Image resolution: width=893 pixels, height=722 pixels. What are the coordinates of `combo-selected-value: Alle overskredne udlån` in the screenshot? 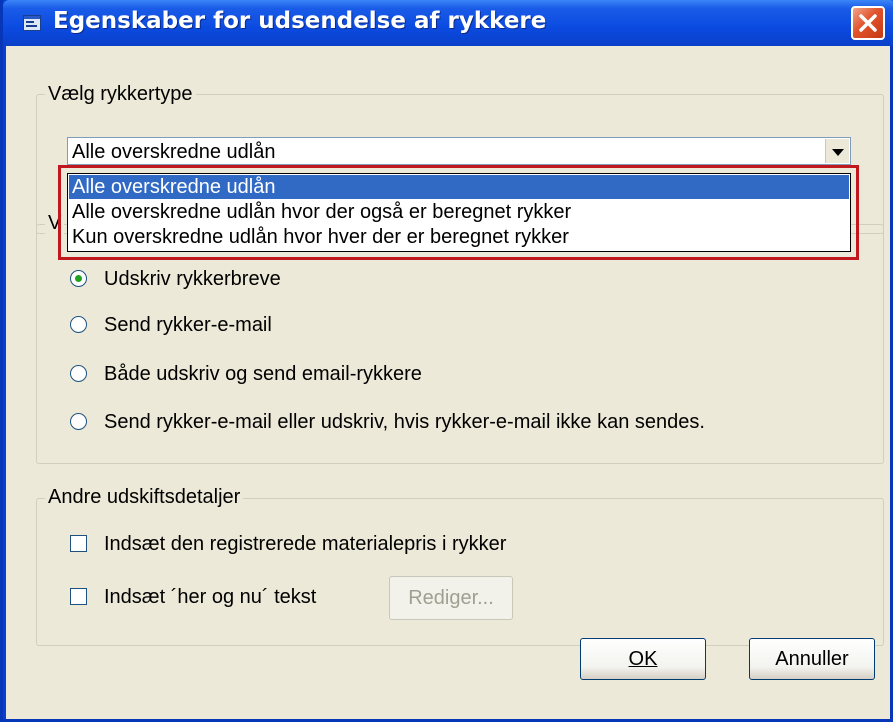 It's located at (174, 152).